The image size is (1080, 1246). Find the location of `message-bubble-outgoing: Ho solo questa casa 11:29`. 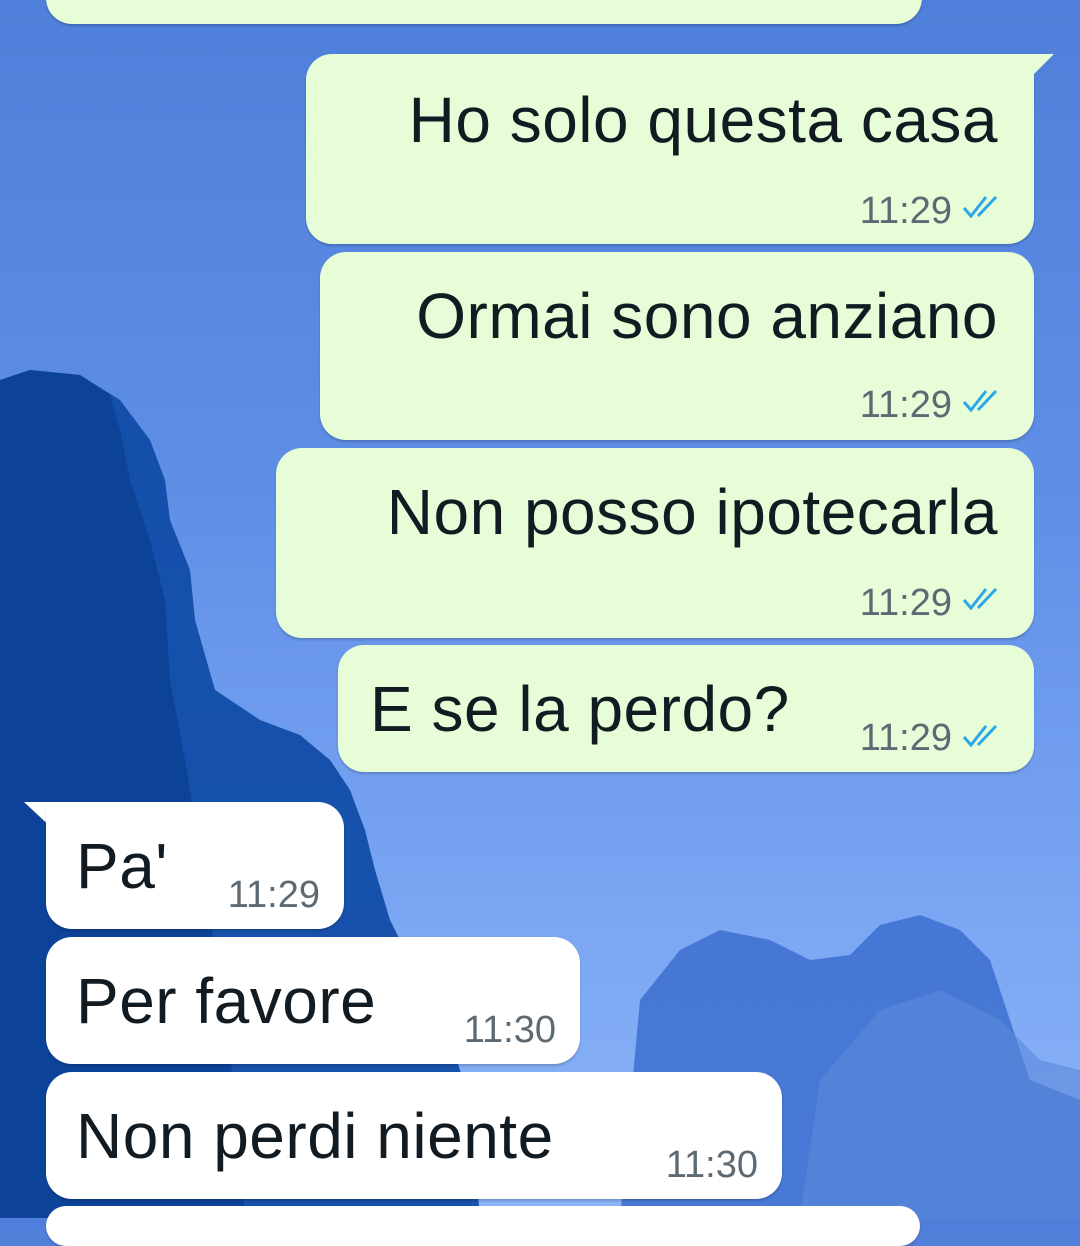

message-bubble-outgoing: Ho solo questa casa 11:29 is located at coordinates (670, 149).